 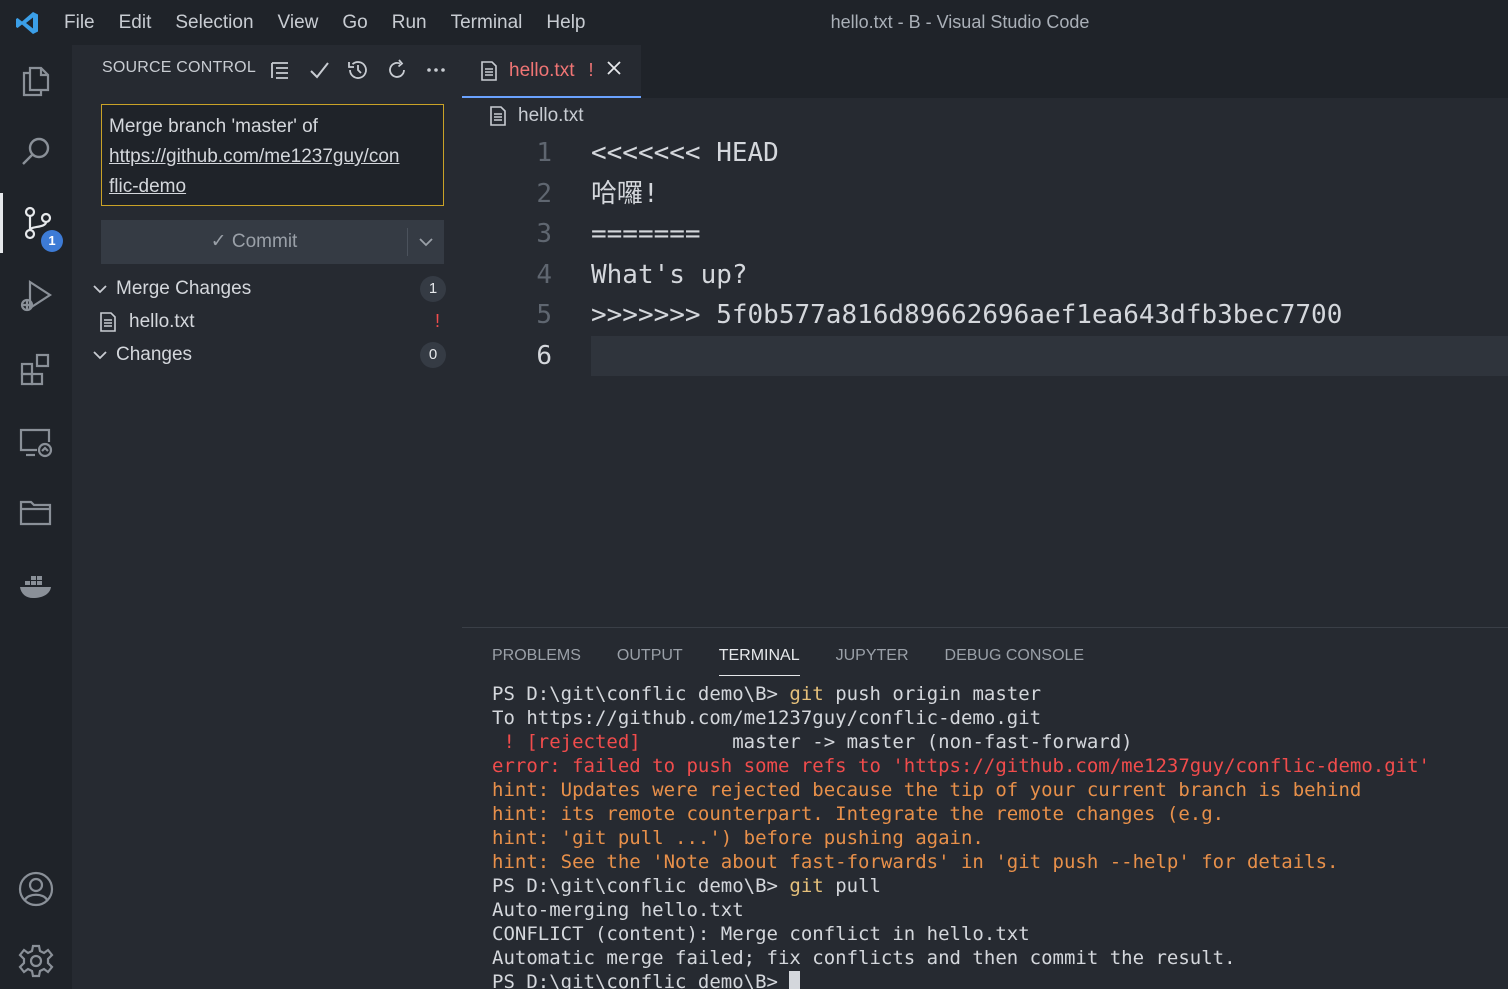 What do you see at coordinates (100, 288) in the screenshot?
I see `chevron-down-icon` at bounding box center [100, 288].